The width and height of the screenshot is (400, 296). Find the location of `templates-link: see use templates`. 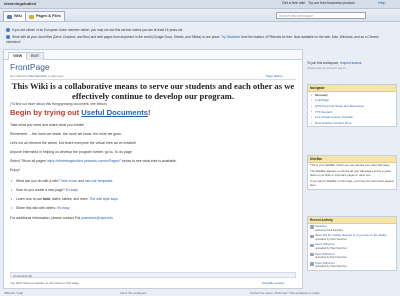

templates-link: see use templates is located at coordinates (99, 181).